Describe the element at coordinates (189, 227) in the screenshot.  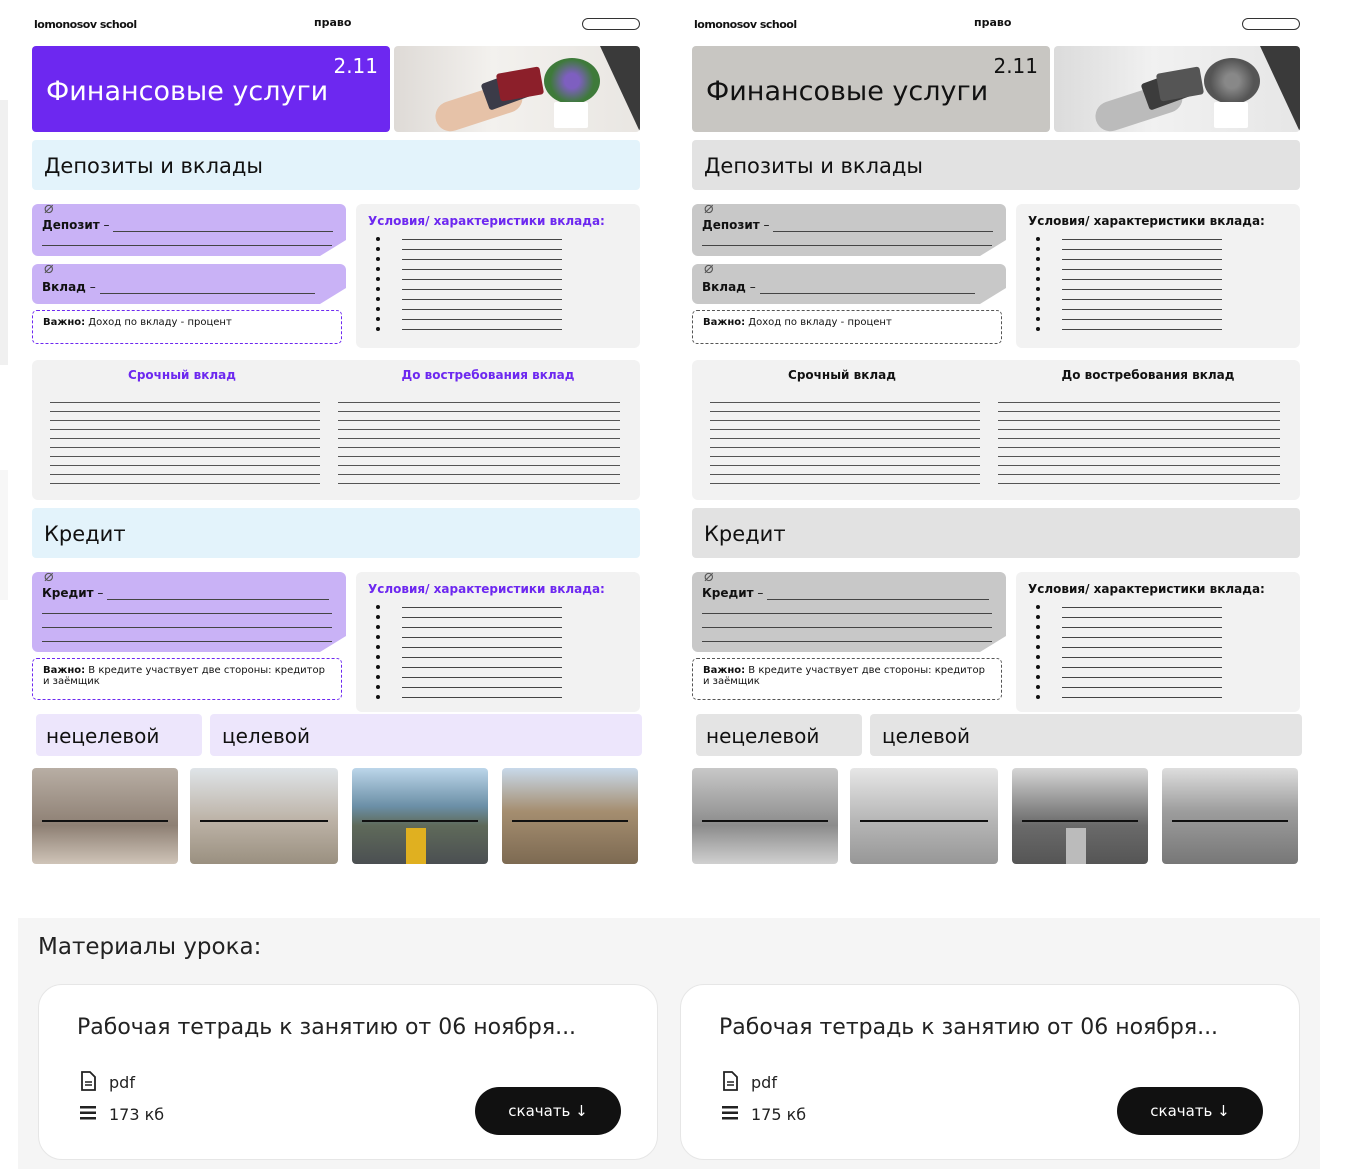
I see `deposit-definition: ⌀ Депозит –` at that location.